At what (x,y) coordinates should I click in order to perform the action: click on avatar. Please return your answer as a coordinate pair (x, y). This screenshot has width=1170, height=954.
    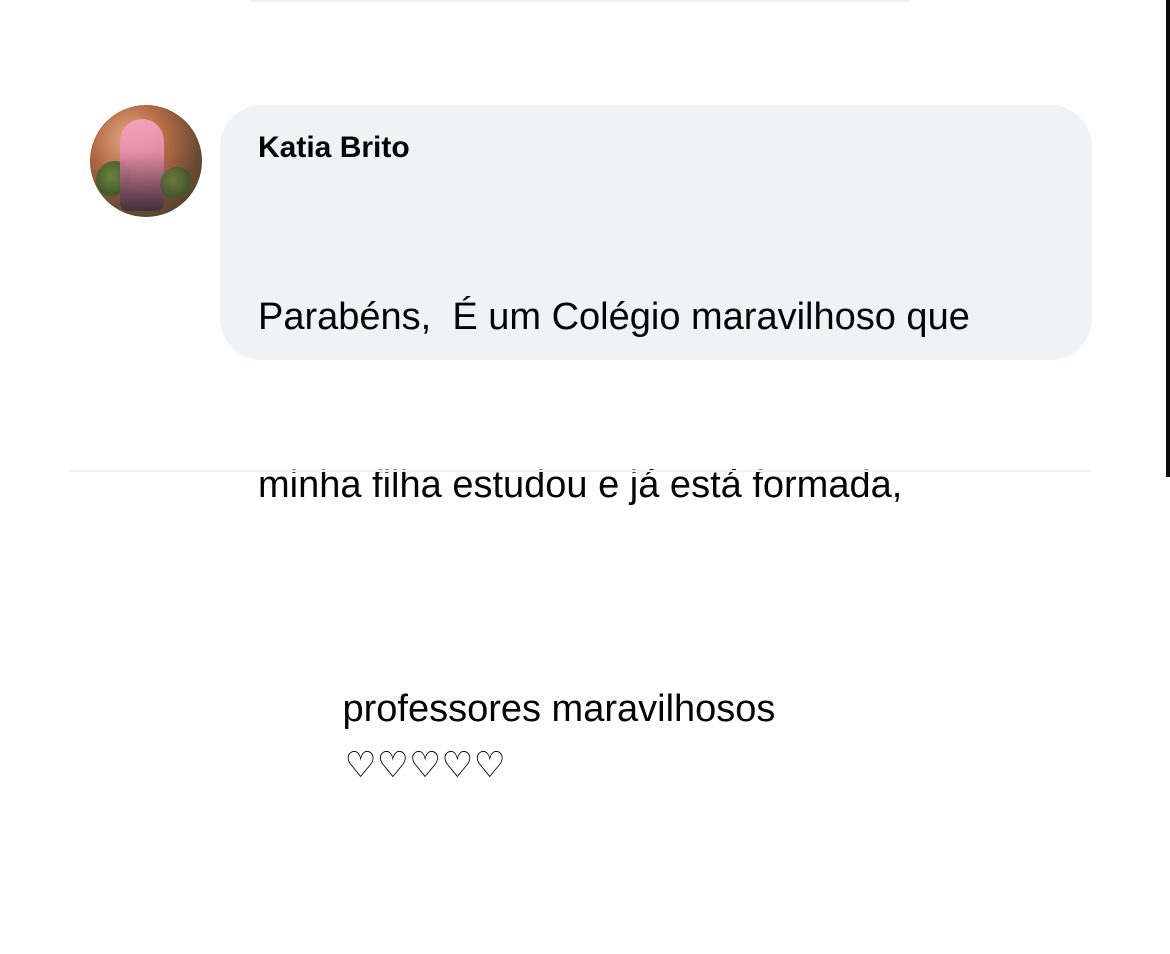
    Looking at the image, I should click on (146, 161).